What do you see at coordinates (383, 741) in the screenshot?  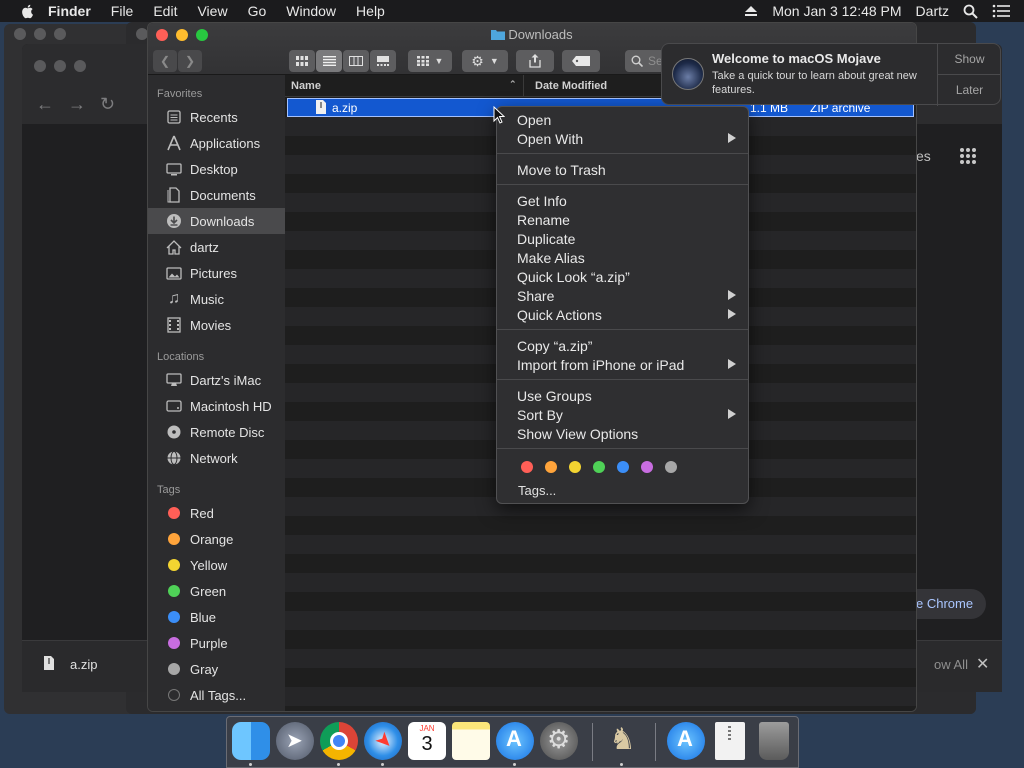 I see `safari-icon: ➤` at bounding box center [383, 741].